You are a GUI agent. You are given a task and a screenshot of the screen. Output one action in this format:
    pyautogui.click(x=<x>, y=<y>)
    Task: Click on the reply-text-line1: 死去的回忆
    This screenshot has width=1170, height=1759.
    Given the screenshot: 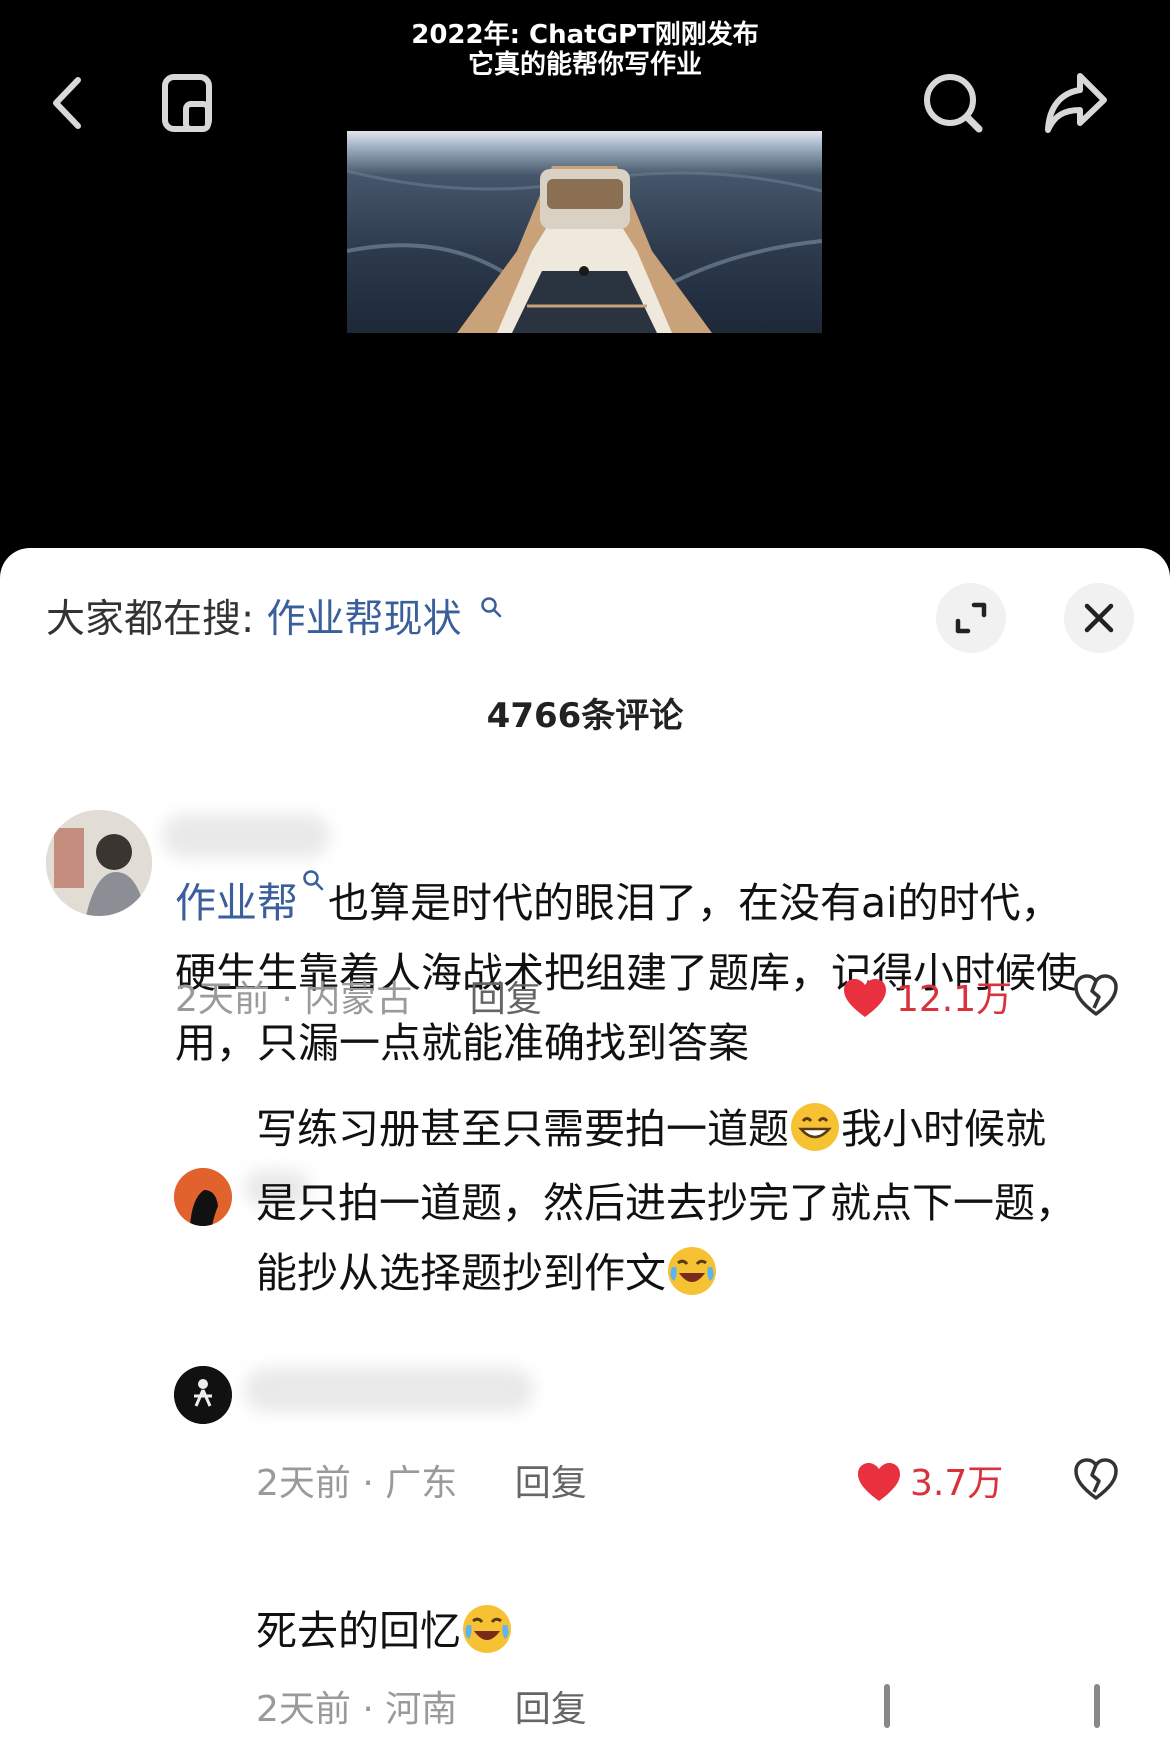 What is the action you would take?
    pyautogui.click(x=358, y=1631)
    